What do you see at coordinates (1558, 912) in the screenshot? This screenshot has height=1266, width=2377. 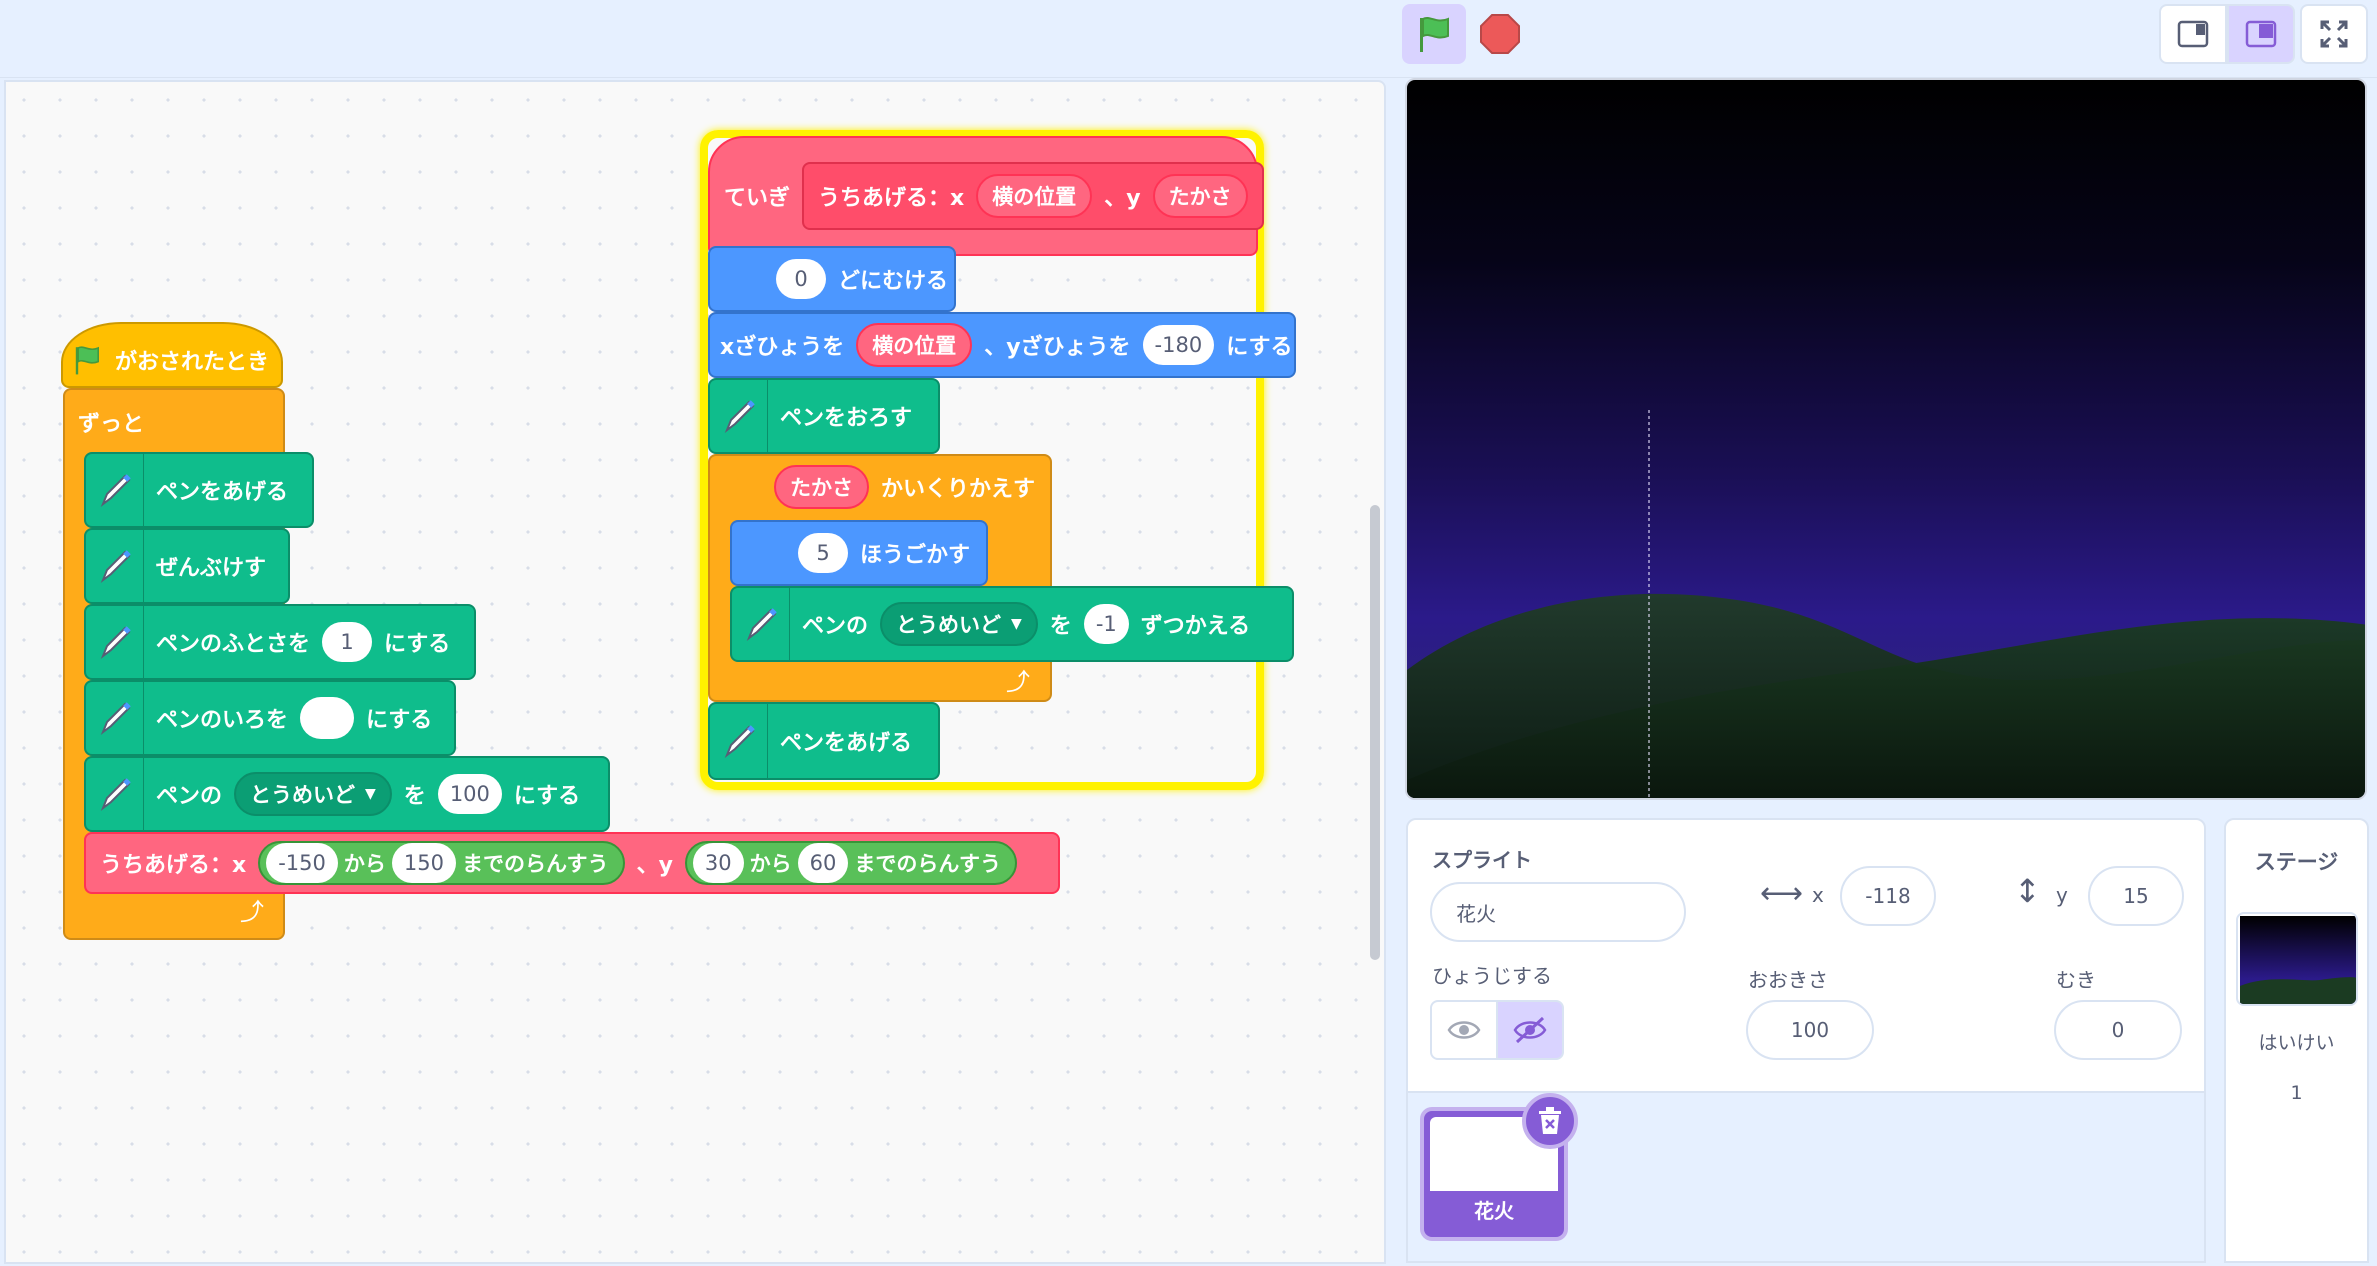 I see `sprite-name-input: 花火` at bounding box center [1558, 912].